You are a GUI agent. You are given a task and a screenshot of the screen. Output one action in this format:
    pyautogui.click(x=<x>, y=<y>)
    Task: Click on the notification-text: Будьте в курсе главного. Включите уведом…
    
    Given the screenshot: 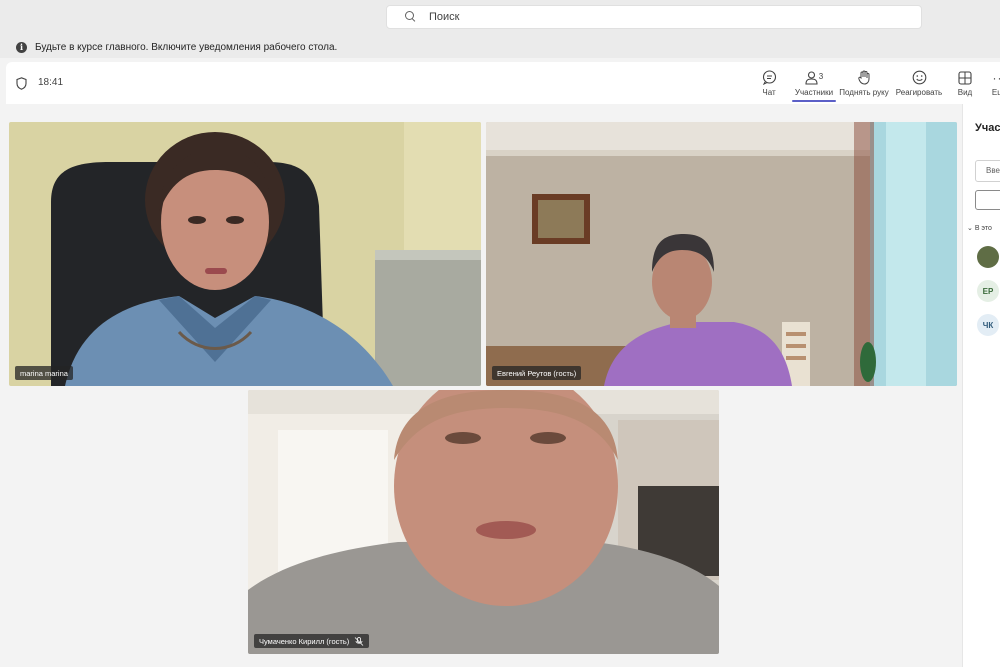 What is the action you would take?
    pyautogui.click(x=186, y=47)
    